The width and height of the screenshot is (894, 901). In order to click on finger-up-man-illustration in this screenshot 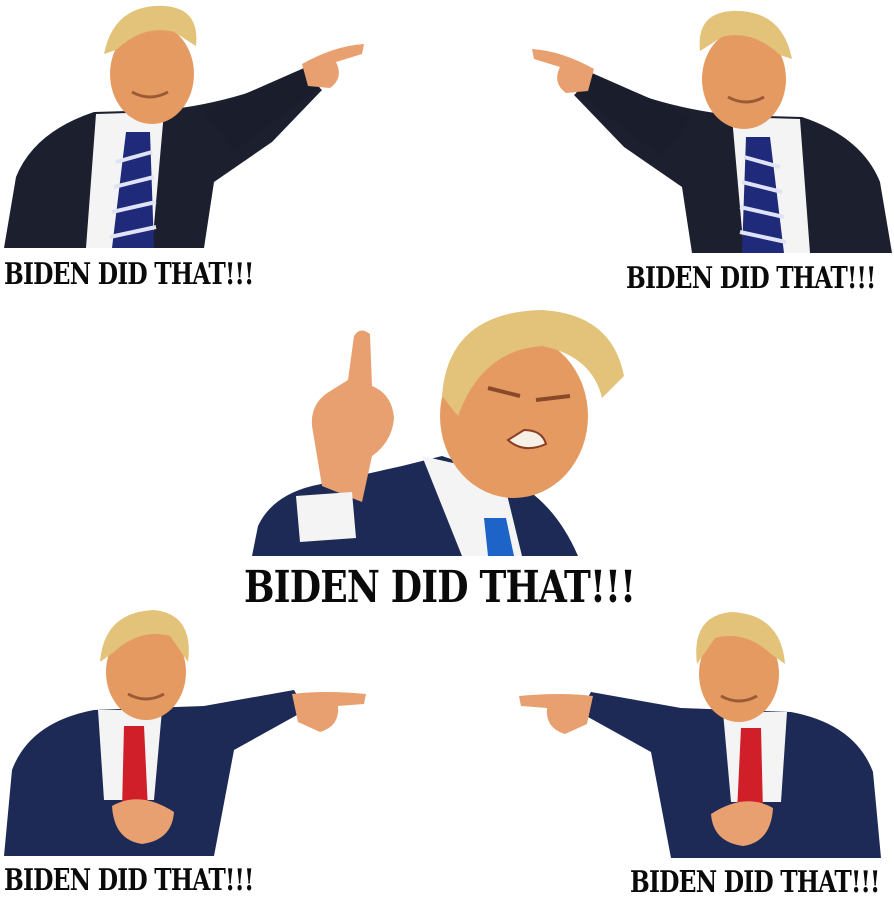, I will do `click(438, 433)`.